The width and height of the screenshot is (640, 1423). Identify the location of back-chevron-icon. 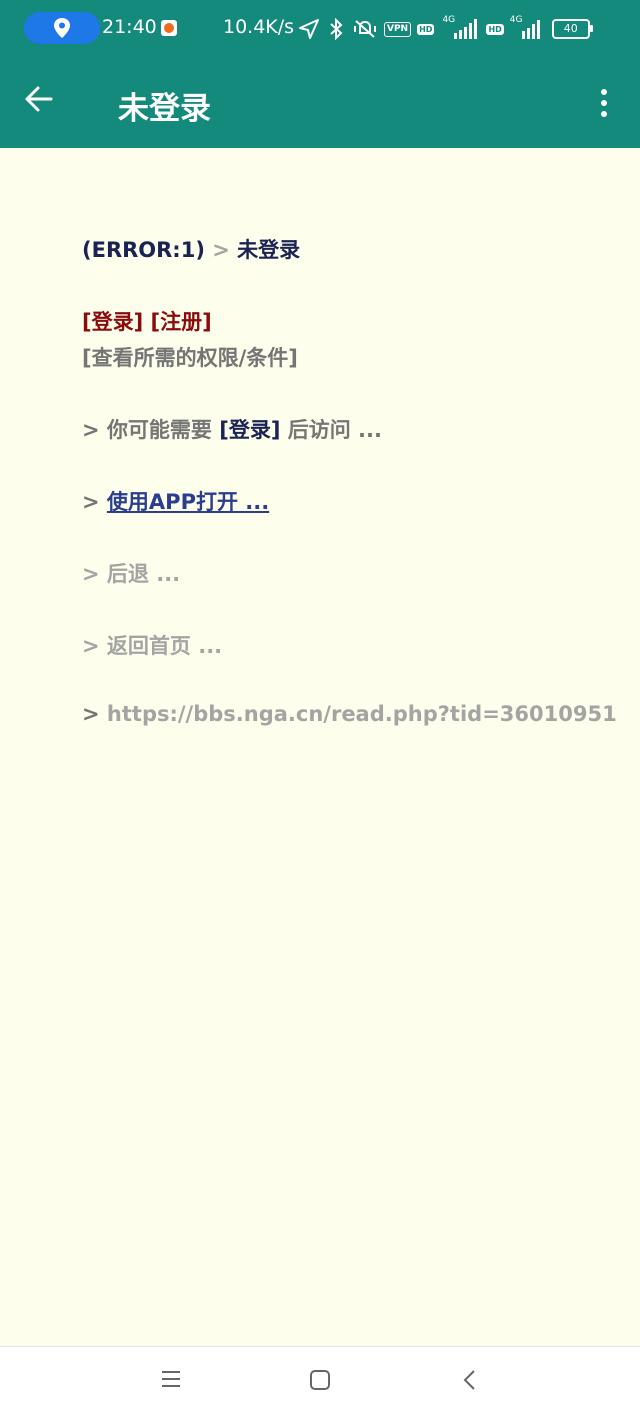
(469, 1380).